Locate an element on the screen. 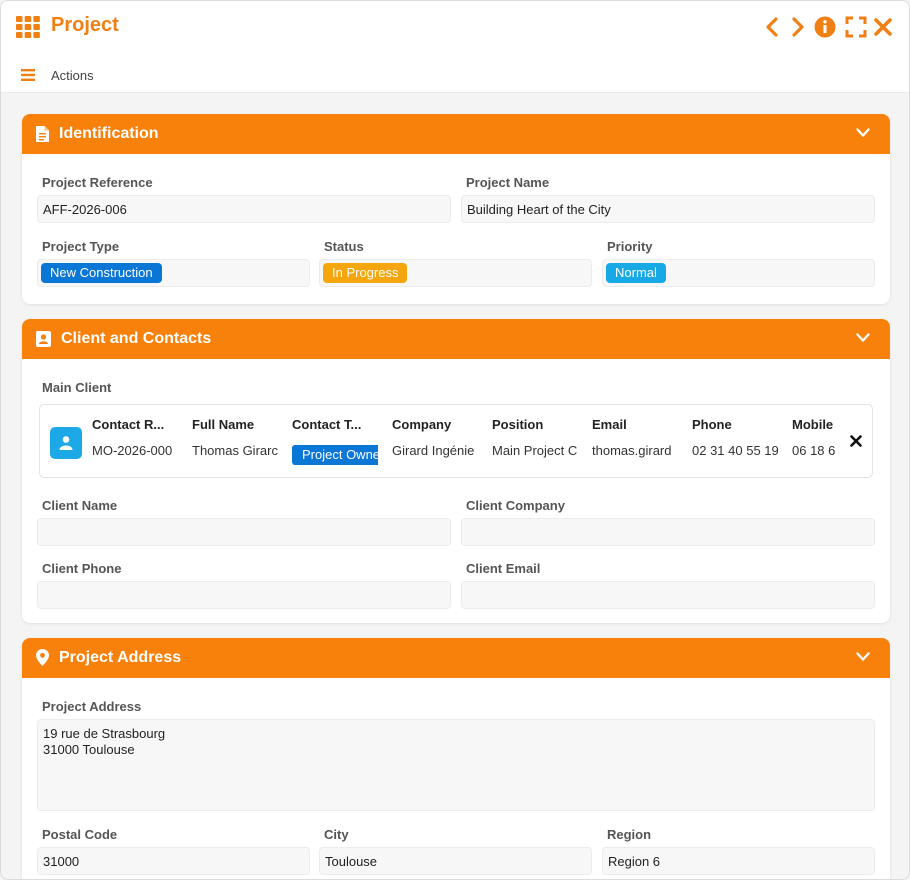 The image size is (910, 880). info-icon is located at coordinates (825, 27).